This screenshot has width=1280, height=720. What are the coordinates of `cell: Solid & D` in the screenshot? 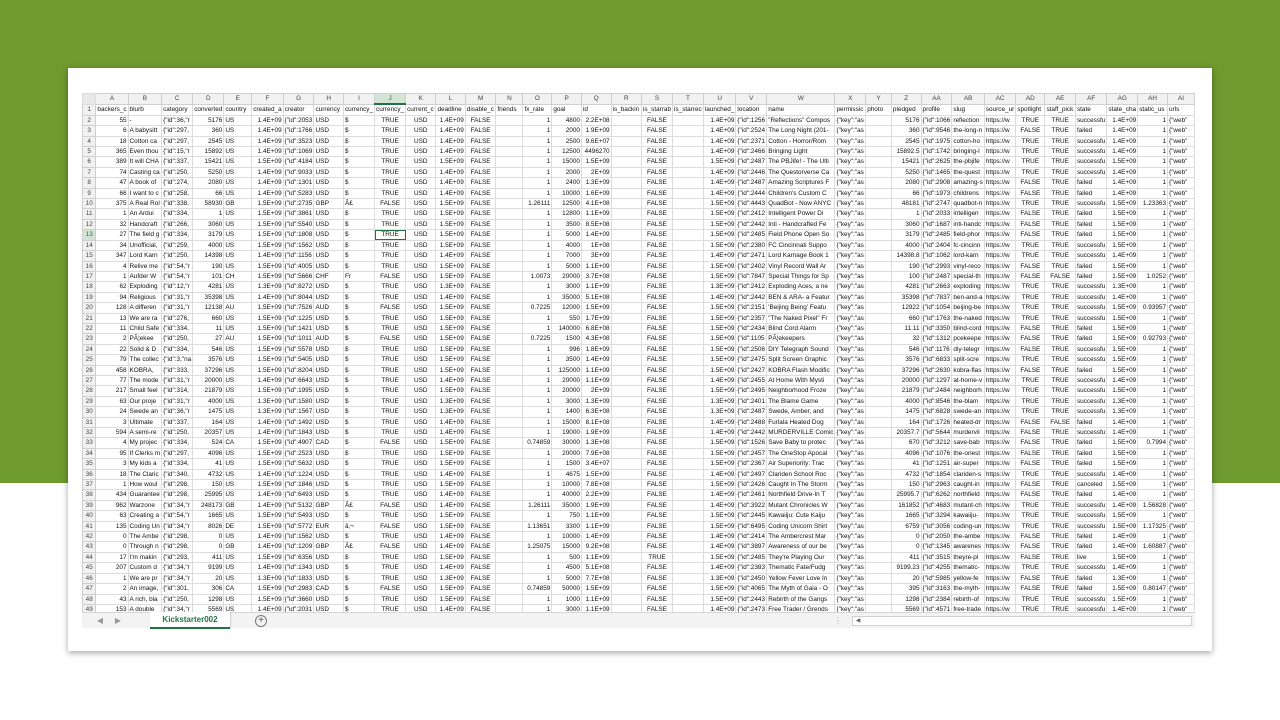 It's located at (145, 349).